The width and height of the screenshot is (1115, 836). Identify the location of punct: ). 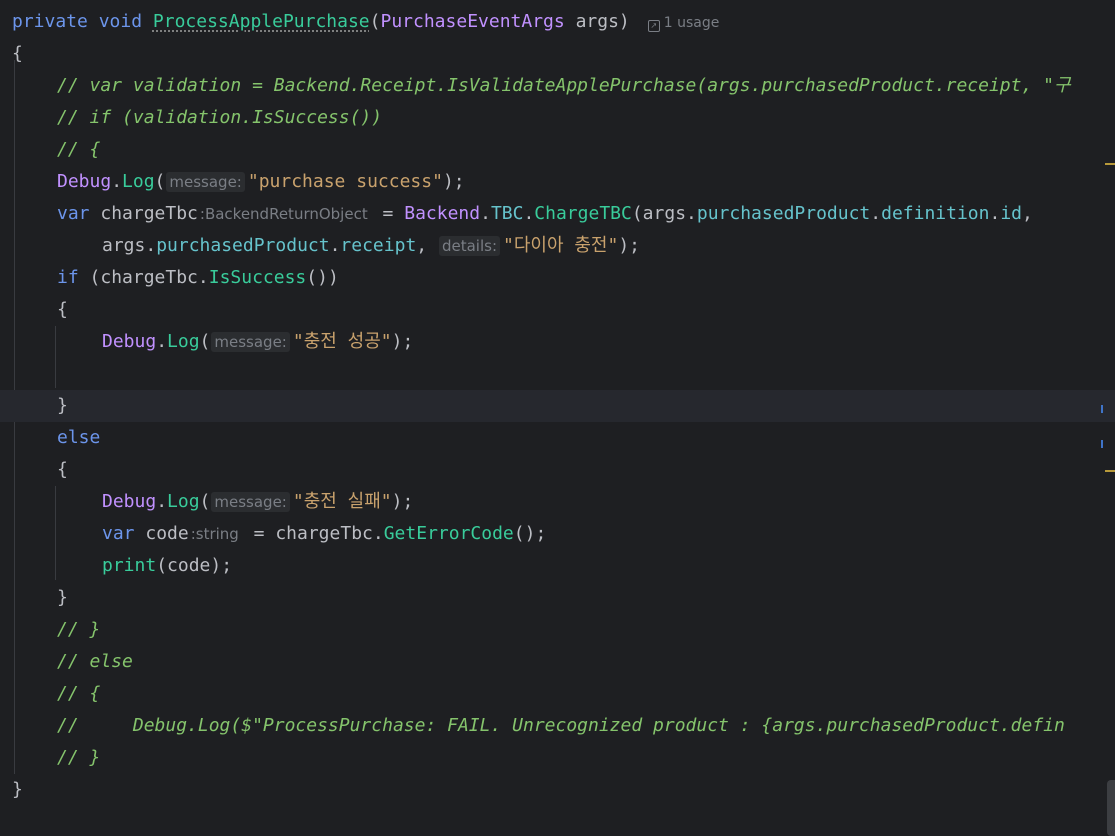
(624, 21).